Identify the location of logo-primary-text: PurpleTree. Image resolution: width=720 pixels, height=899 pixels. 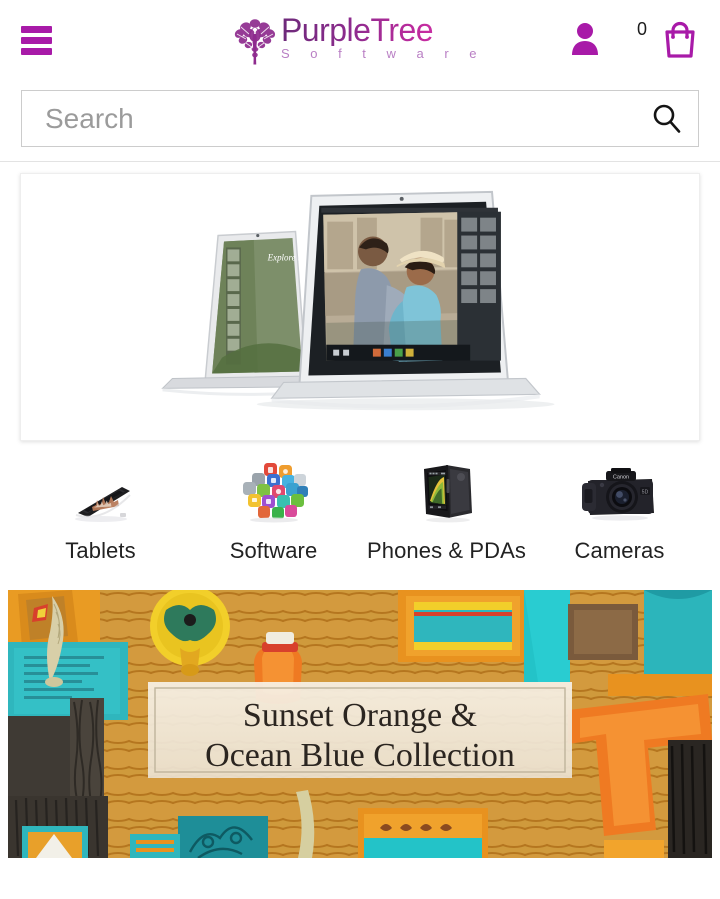
(384, 30).